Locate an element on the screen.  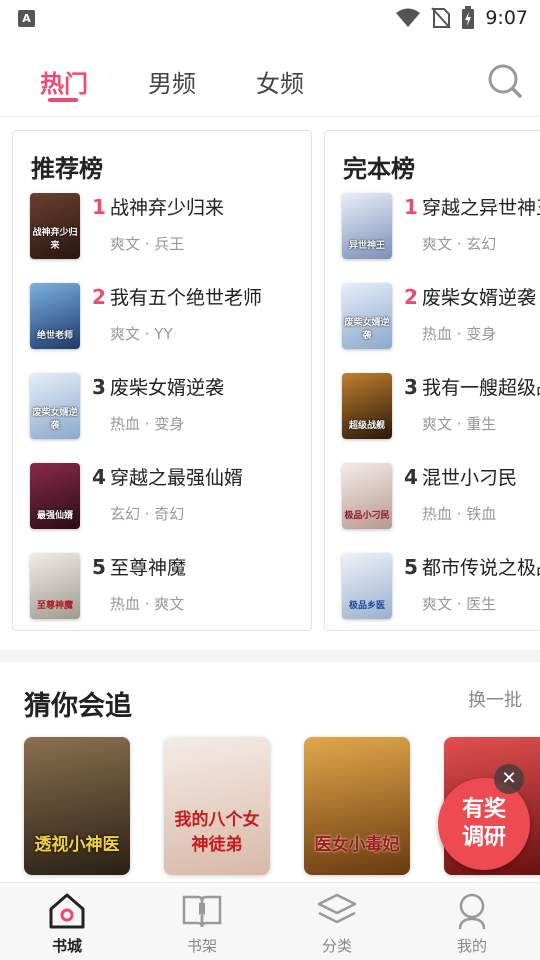
cover-title: 我的八个女神徒弟 is located at coordinates (217, 832).